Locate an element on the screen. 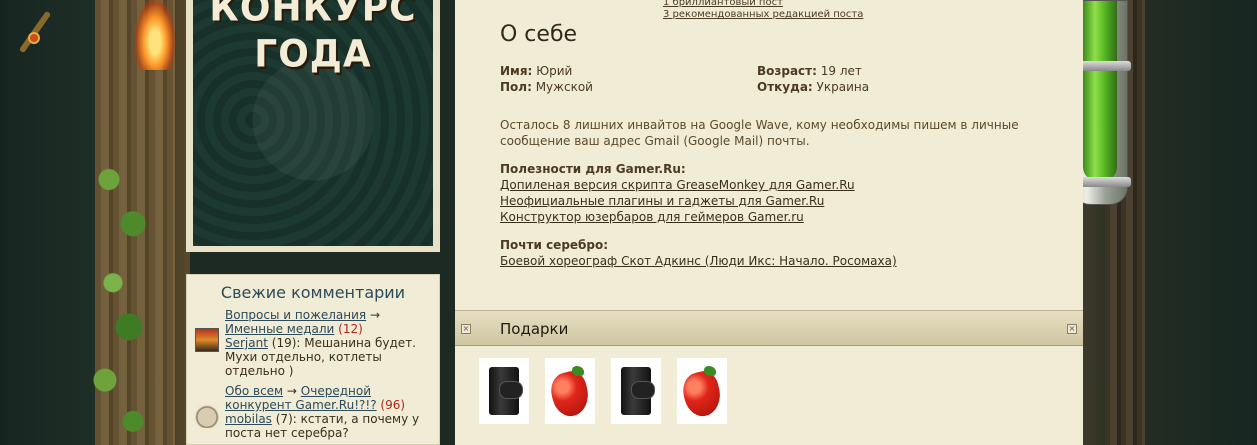  gifts-header: × Подарки × is located at coordinates (769, 328).